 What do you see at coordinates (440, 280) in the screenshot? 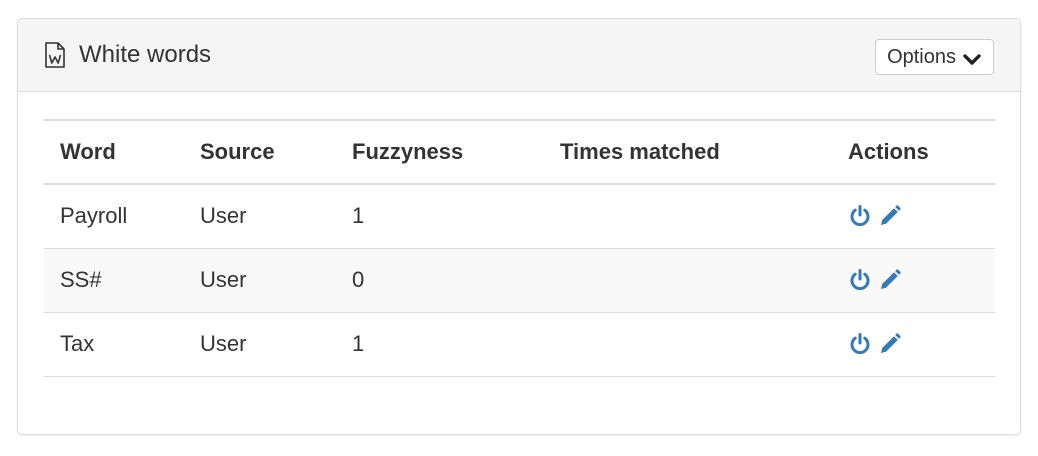
I see `cell-fuzzyness: 0` at bounding box center [440, 280].